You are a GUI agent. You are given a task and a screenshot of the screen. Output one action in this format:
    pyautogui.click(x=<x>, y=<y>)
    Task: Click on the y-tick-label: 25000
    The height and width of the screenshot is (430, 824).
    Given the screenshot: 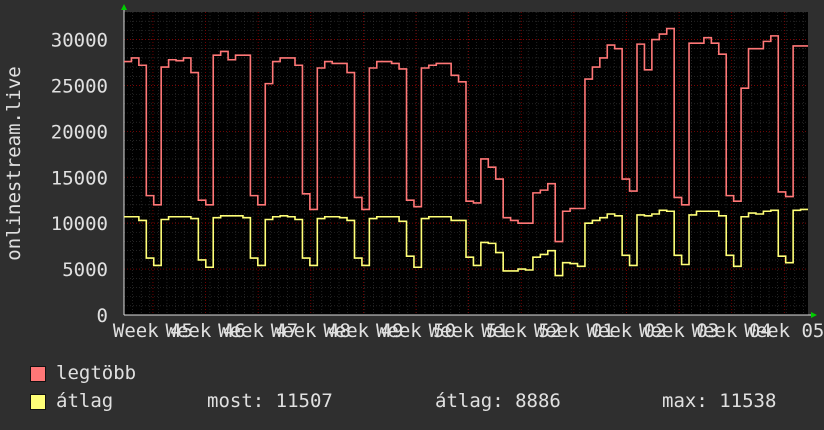 What is the action you would take?
    pyautogui.click(x=79, y=86)
    